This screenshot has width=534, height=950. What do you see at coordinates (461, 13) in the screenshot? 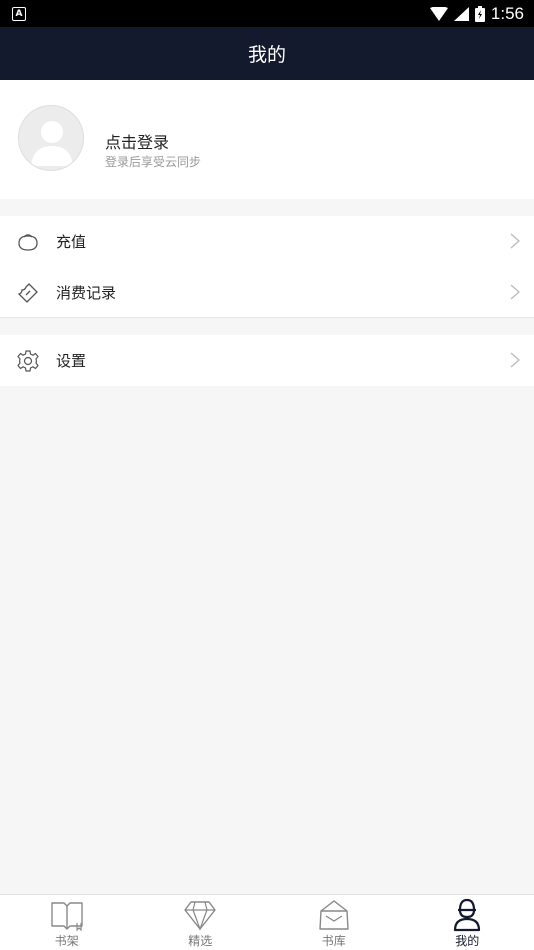
I see `cellular-signal-icon` at bounding box center [461, 13].